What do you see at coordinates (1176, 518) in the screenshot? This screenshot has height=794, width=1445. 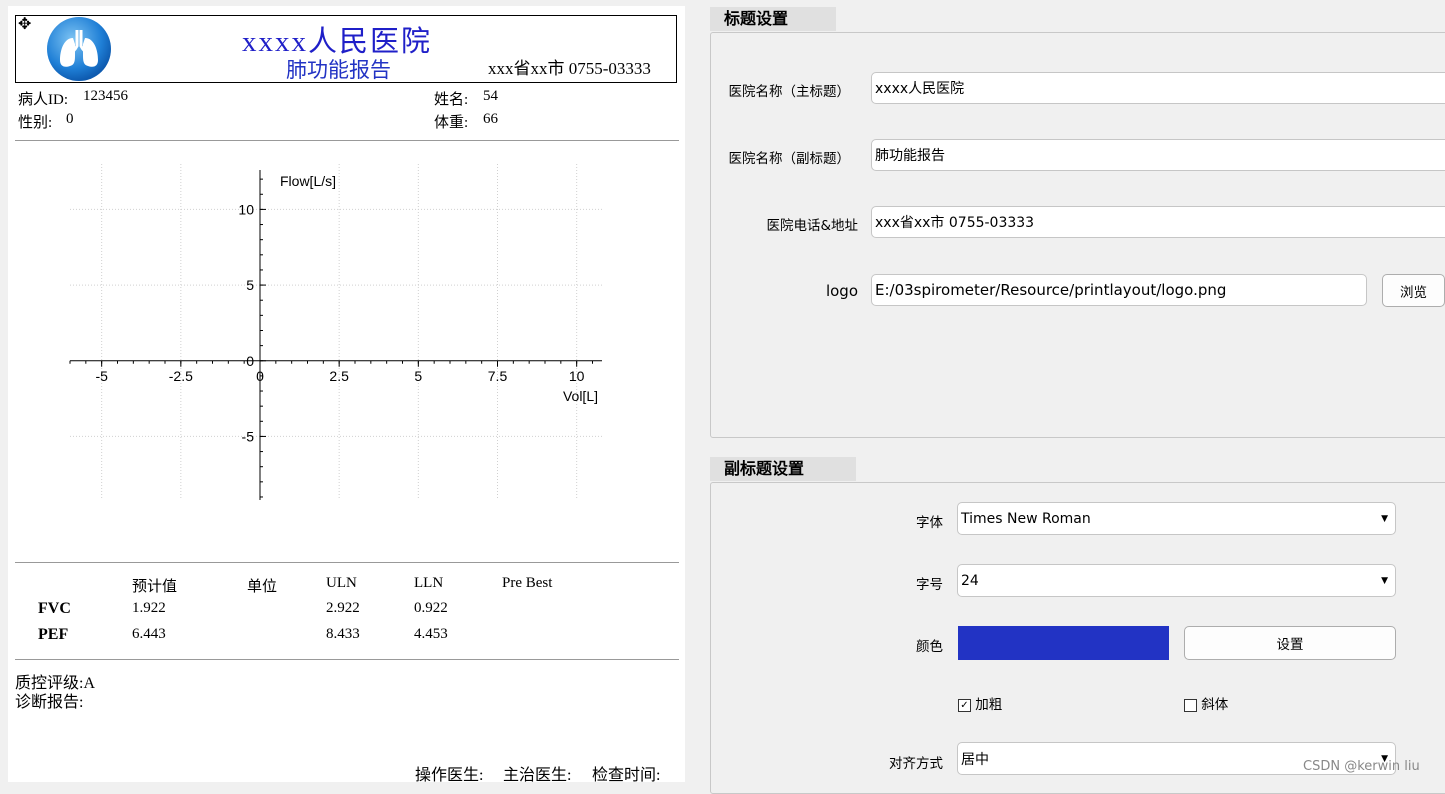 I see `font-select: Times New Roman ▼` at bounding box center [1176, 518].